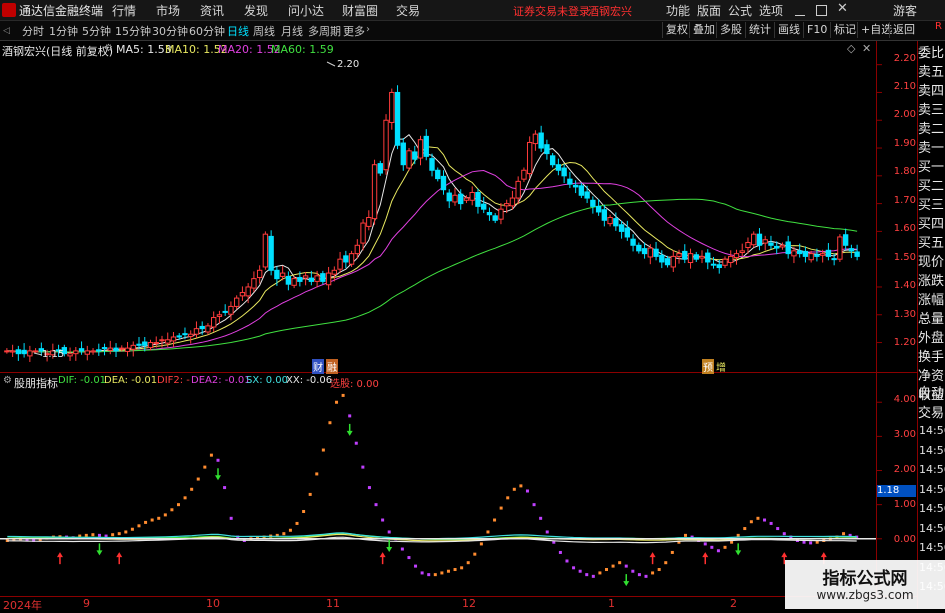  I want to click on event-marker-cai: 财, so click(318, 366).